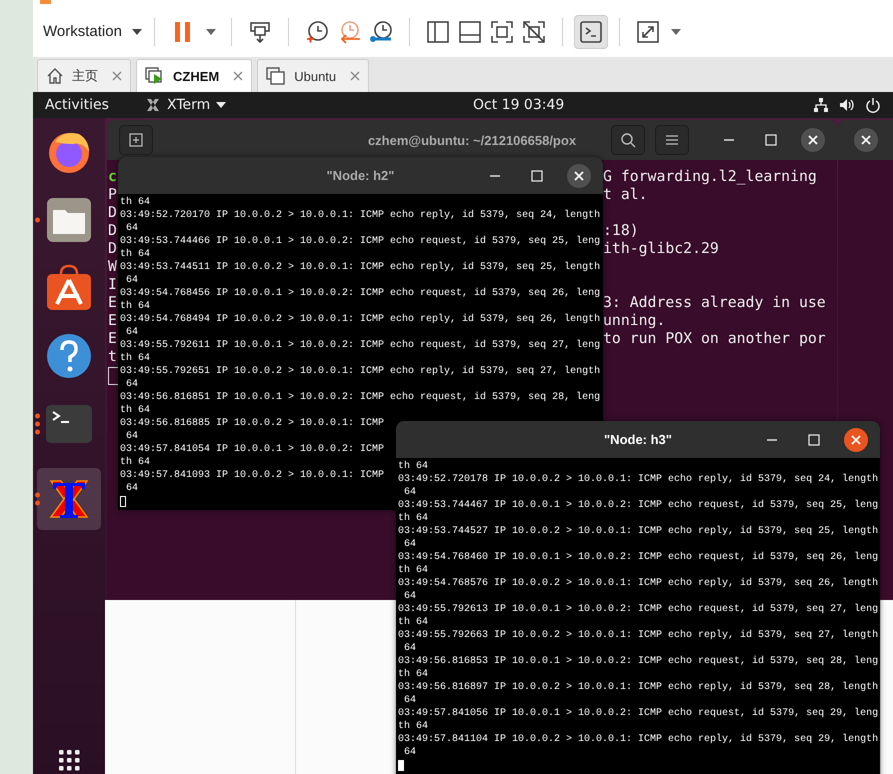 This screenshot has height=774, width=893. I want to click on terminal-text: :18), so click(621, 230).